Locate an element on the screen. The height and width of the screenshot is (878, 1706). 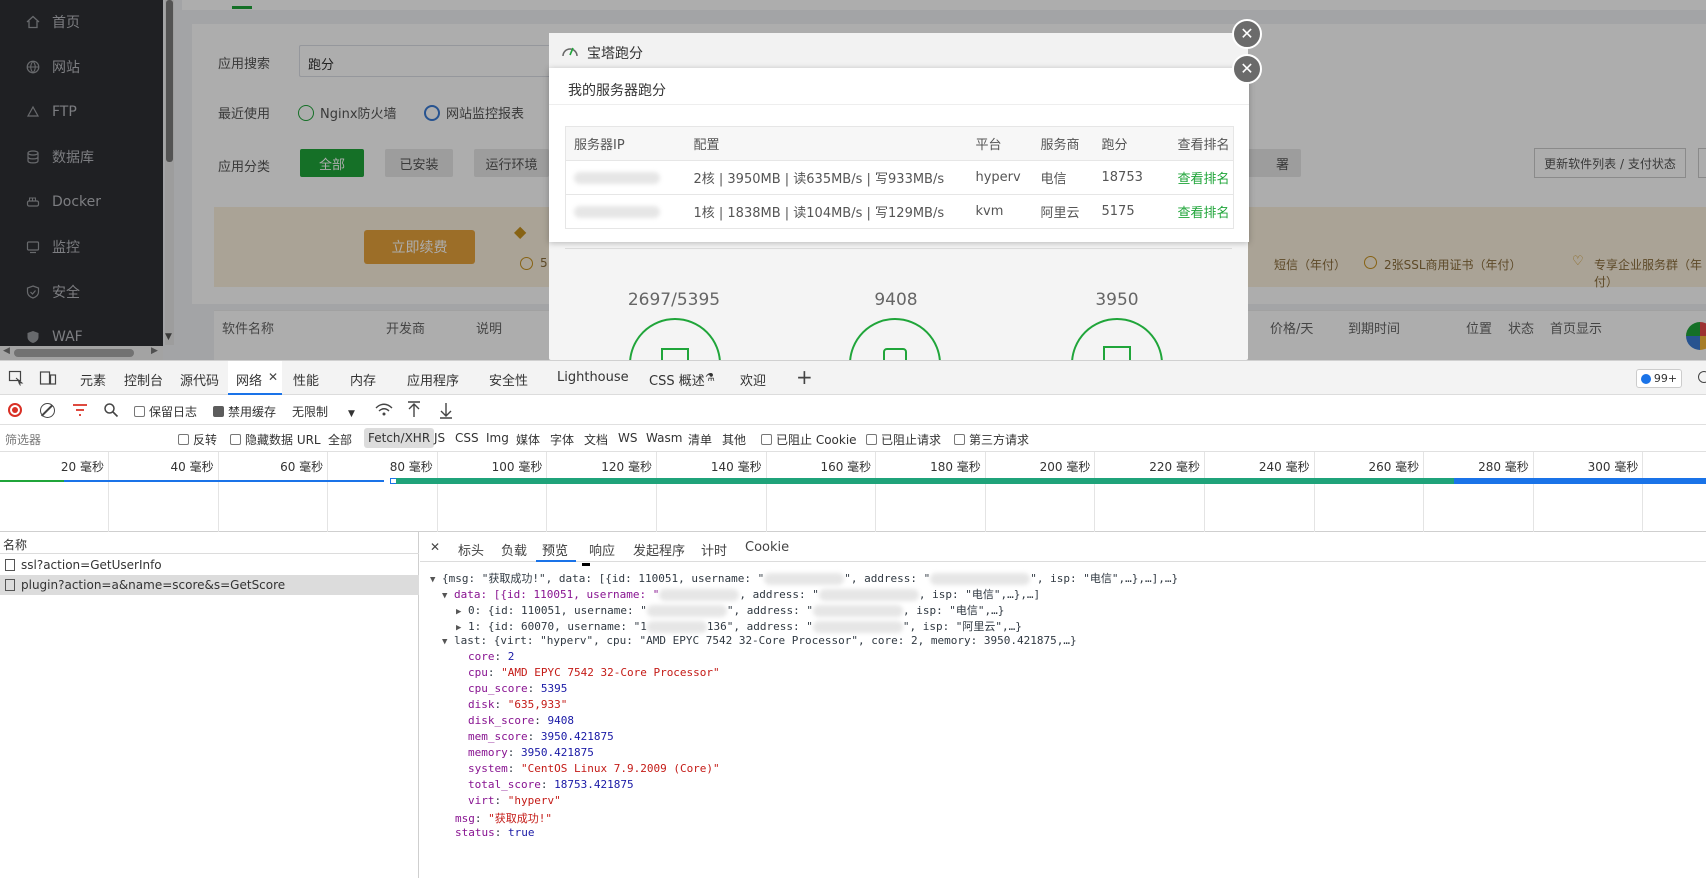
throttle-select: 无限制 ▼ is located at coordinates (323, 411).